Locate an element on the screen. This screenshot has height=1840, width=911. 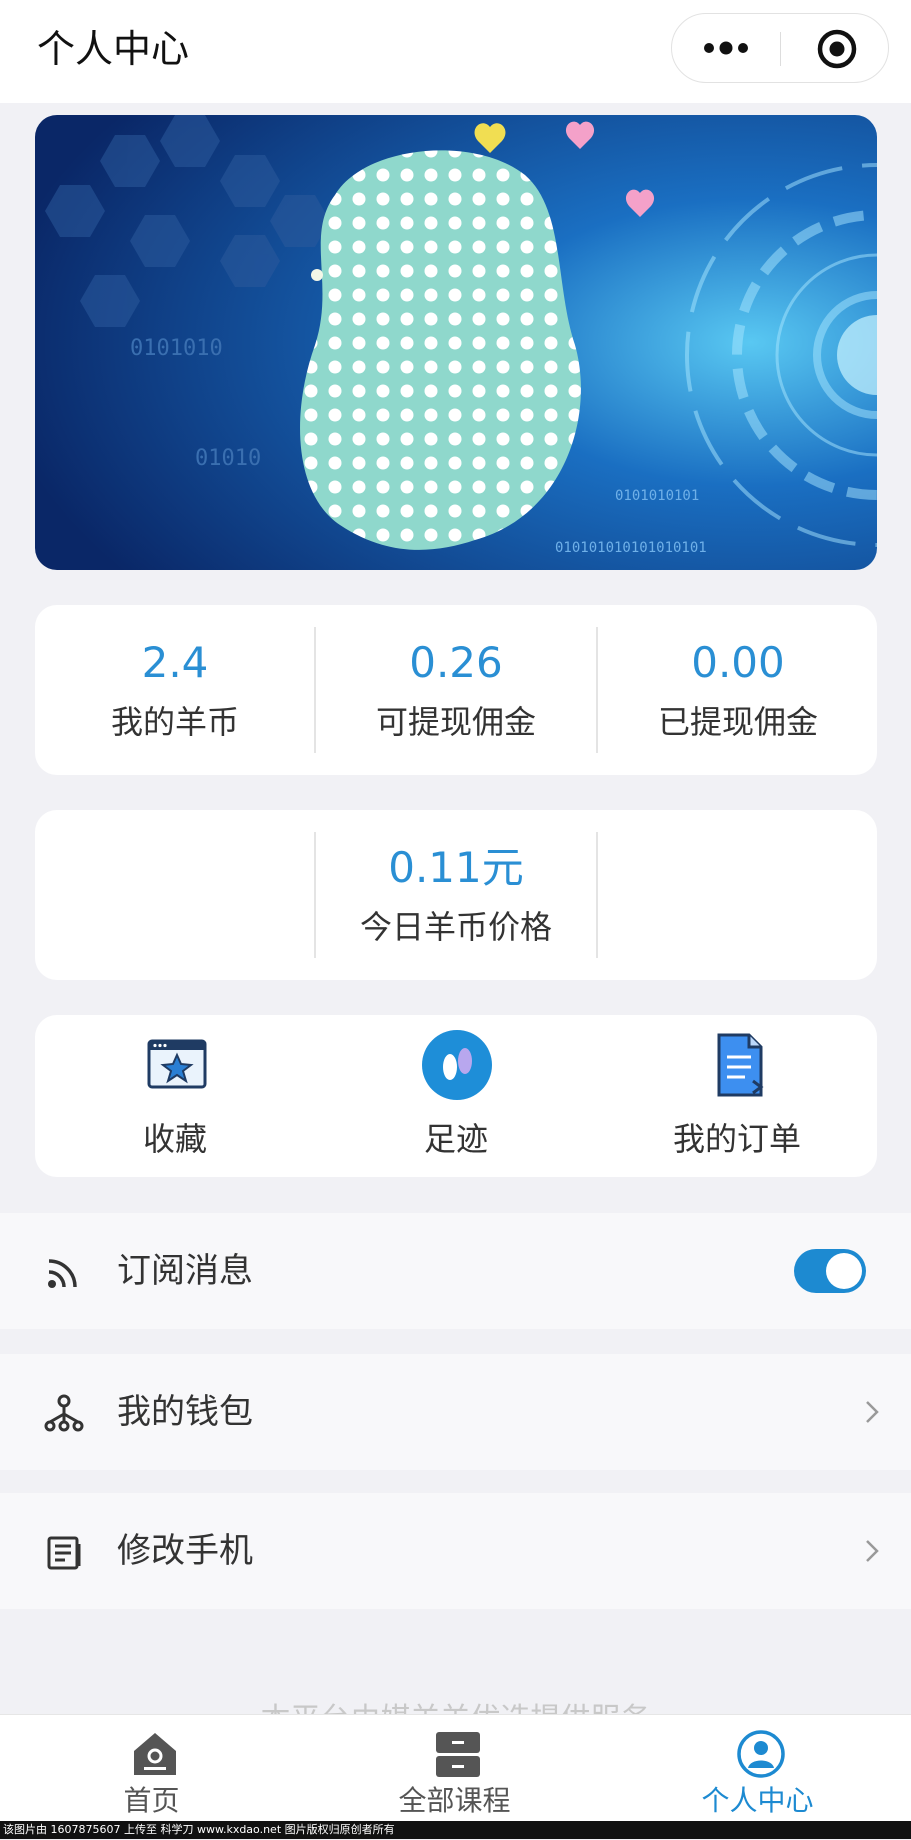
stat-label: 已提现佣金 is located at coordinates (737, 722).